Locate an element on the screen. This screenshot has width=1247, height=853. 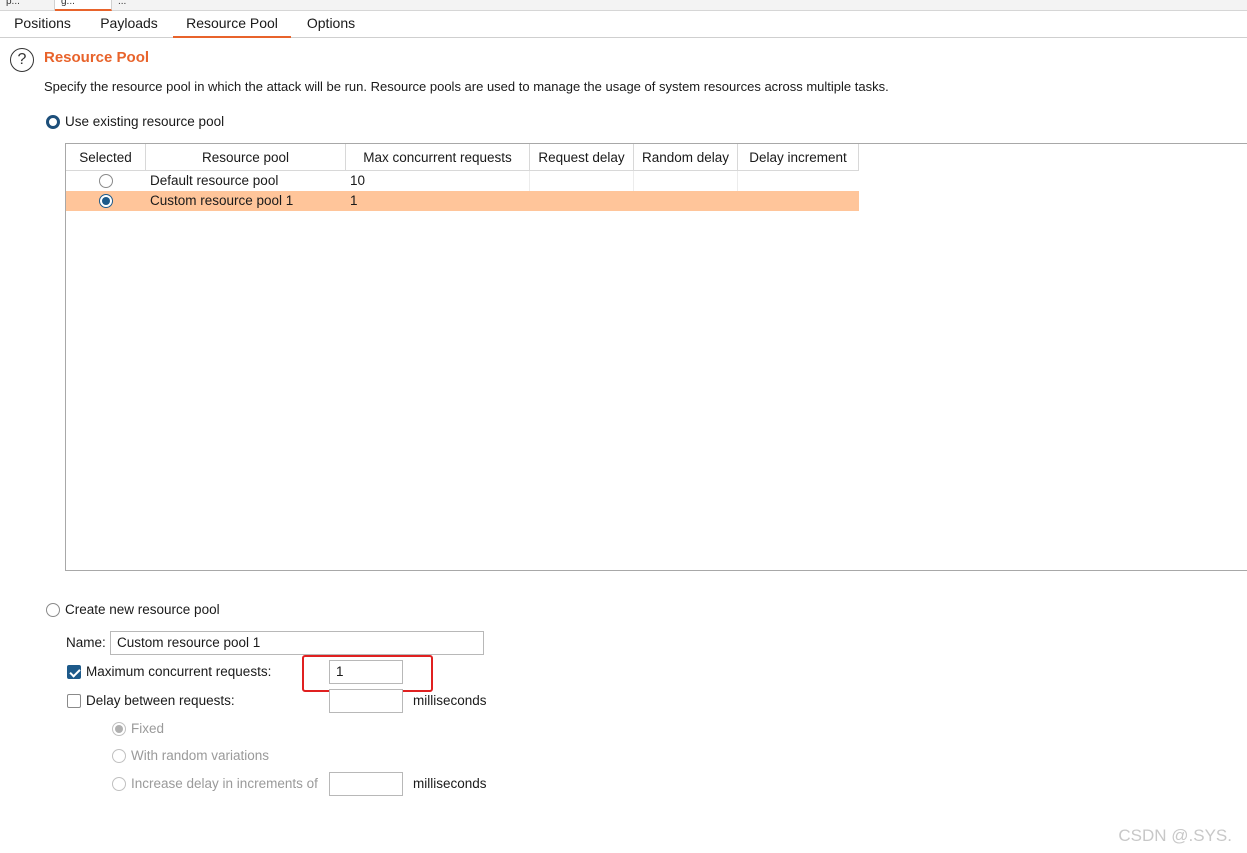
column-header-delay-increment: Delay increment is located at coordinates (798, 157).